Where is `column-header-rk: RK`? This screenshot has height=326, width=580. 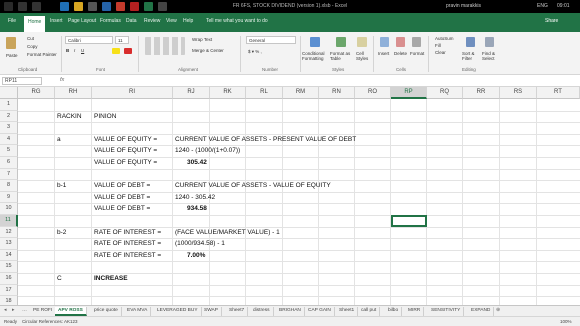 column-header-rk: RK is located at coordinates (228, 93).